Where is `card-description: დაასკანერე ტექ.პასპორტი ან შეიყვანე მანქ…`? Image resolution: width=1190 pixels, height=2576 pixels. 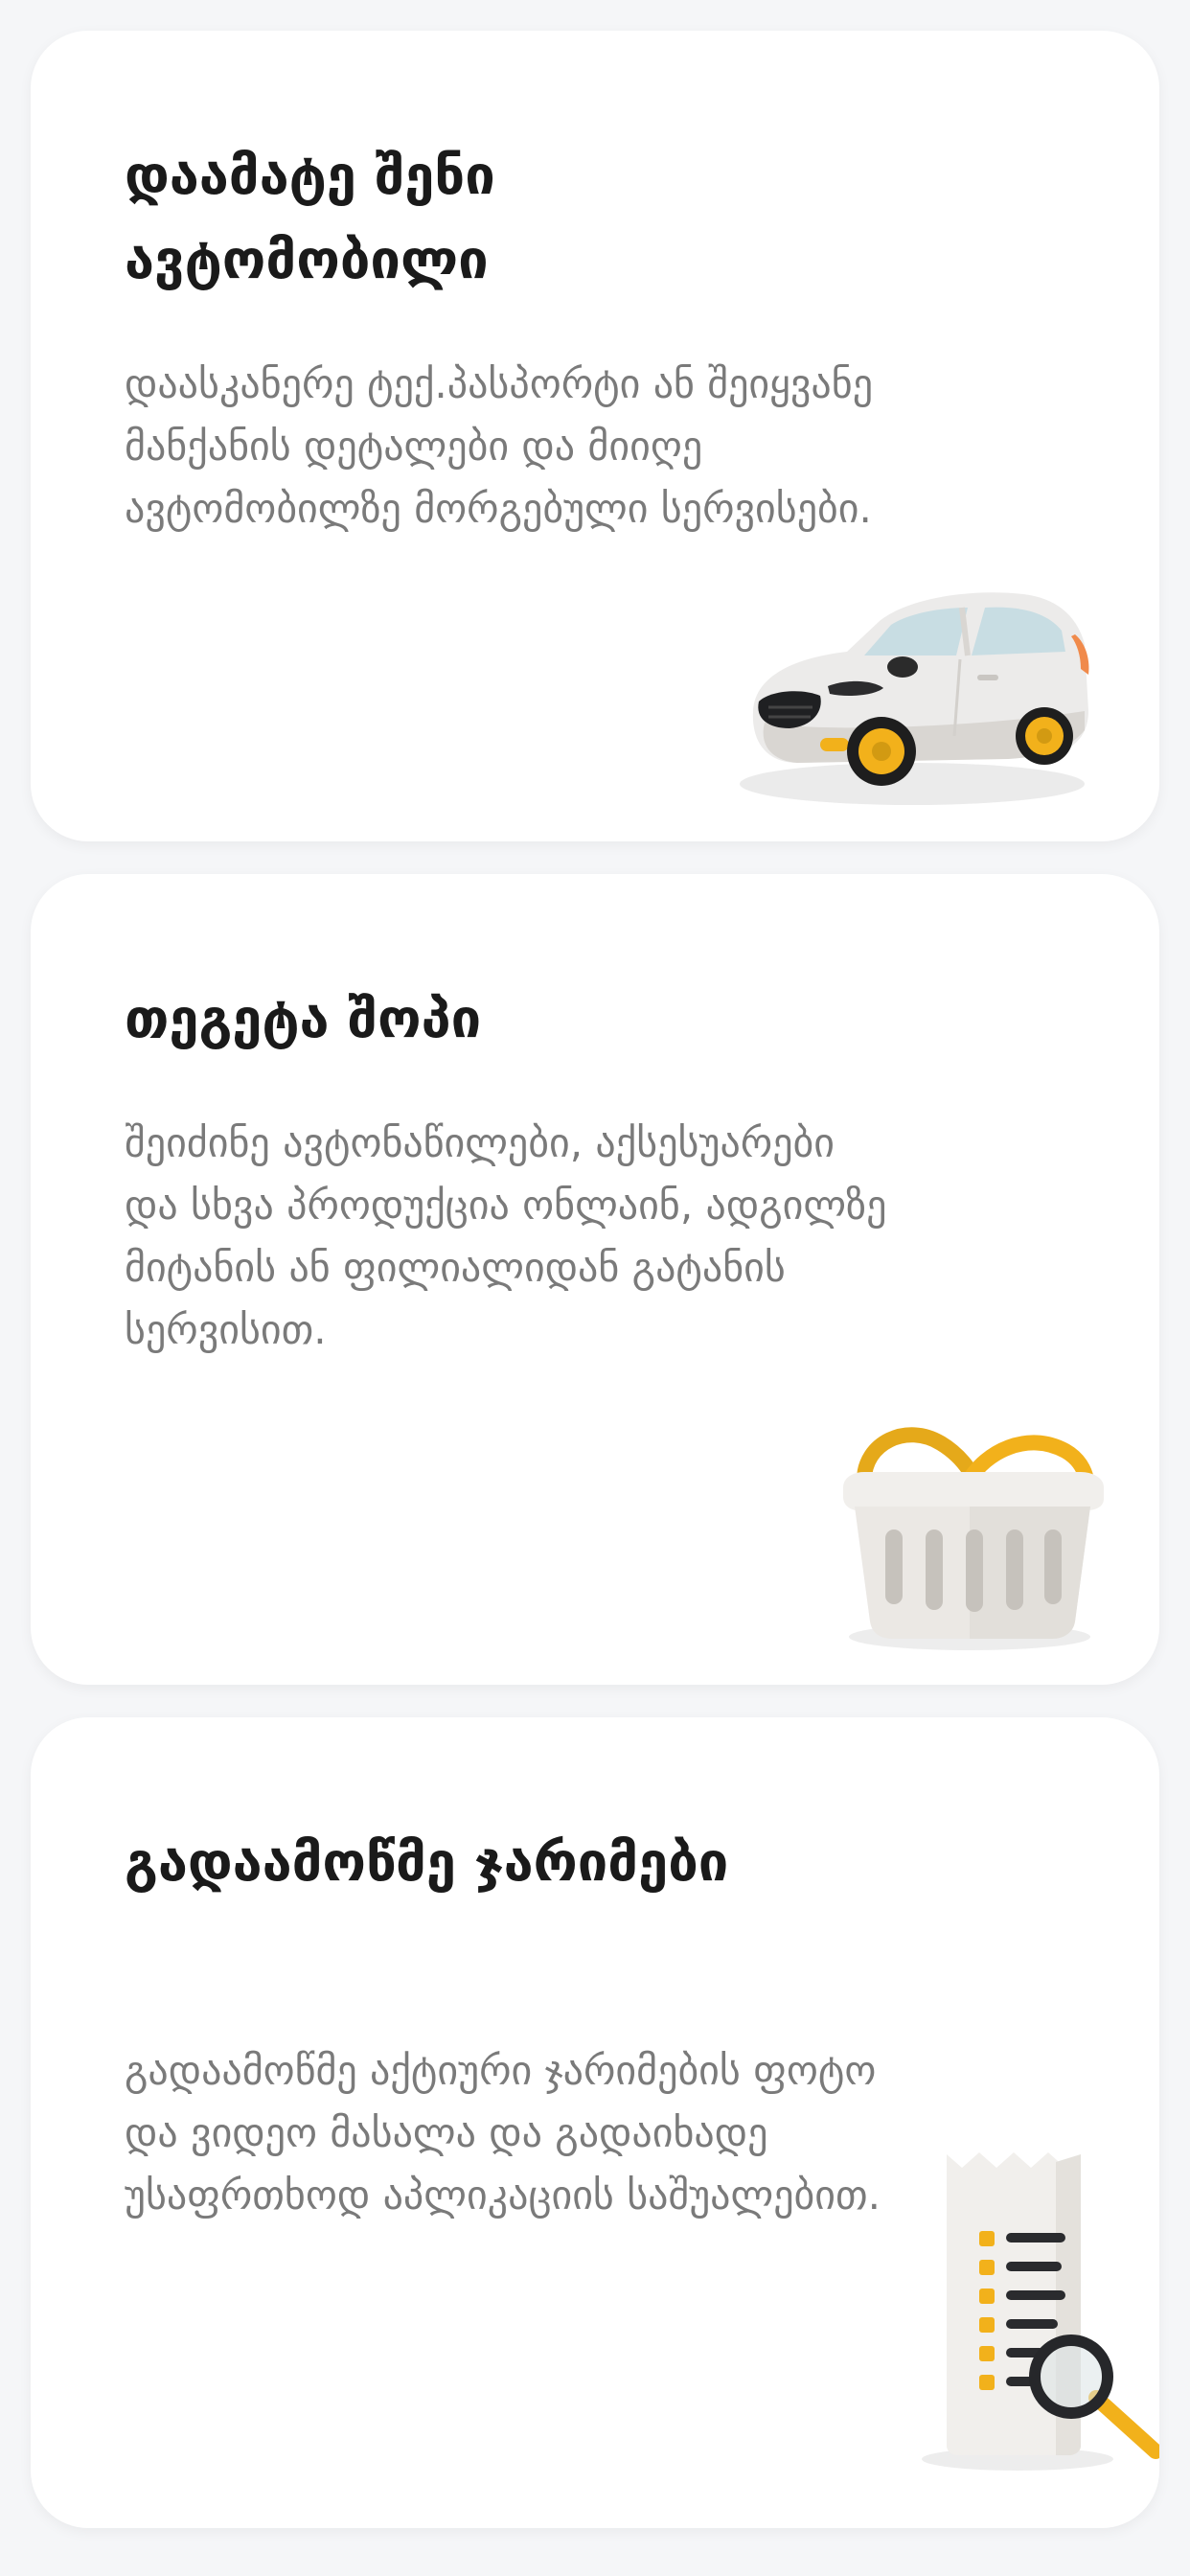 card-description: დაასკანერე ტექ.პასპორტი ან შეიყვანე მანქ… is located at coordinates (500, 446).